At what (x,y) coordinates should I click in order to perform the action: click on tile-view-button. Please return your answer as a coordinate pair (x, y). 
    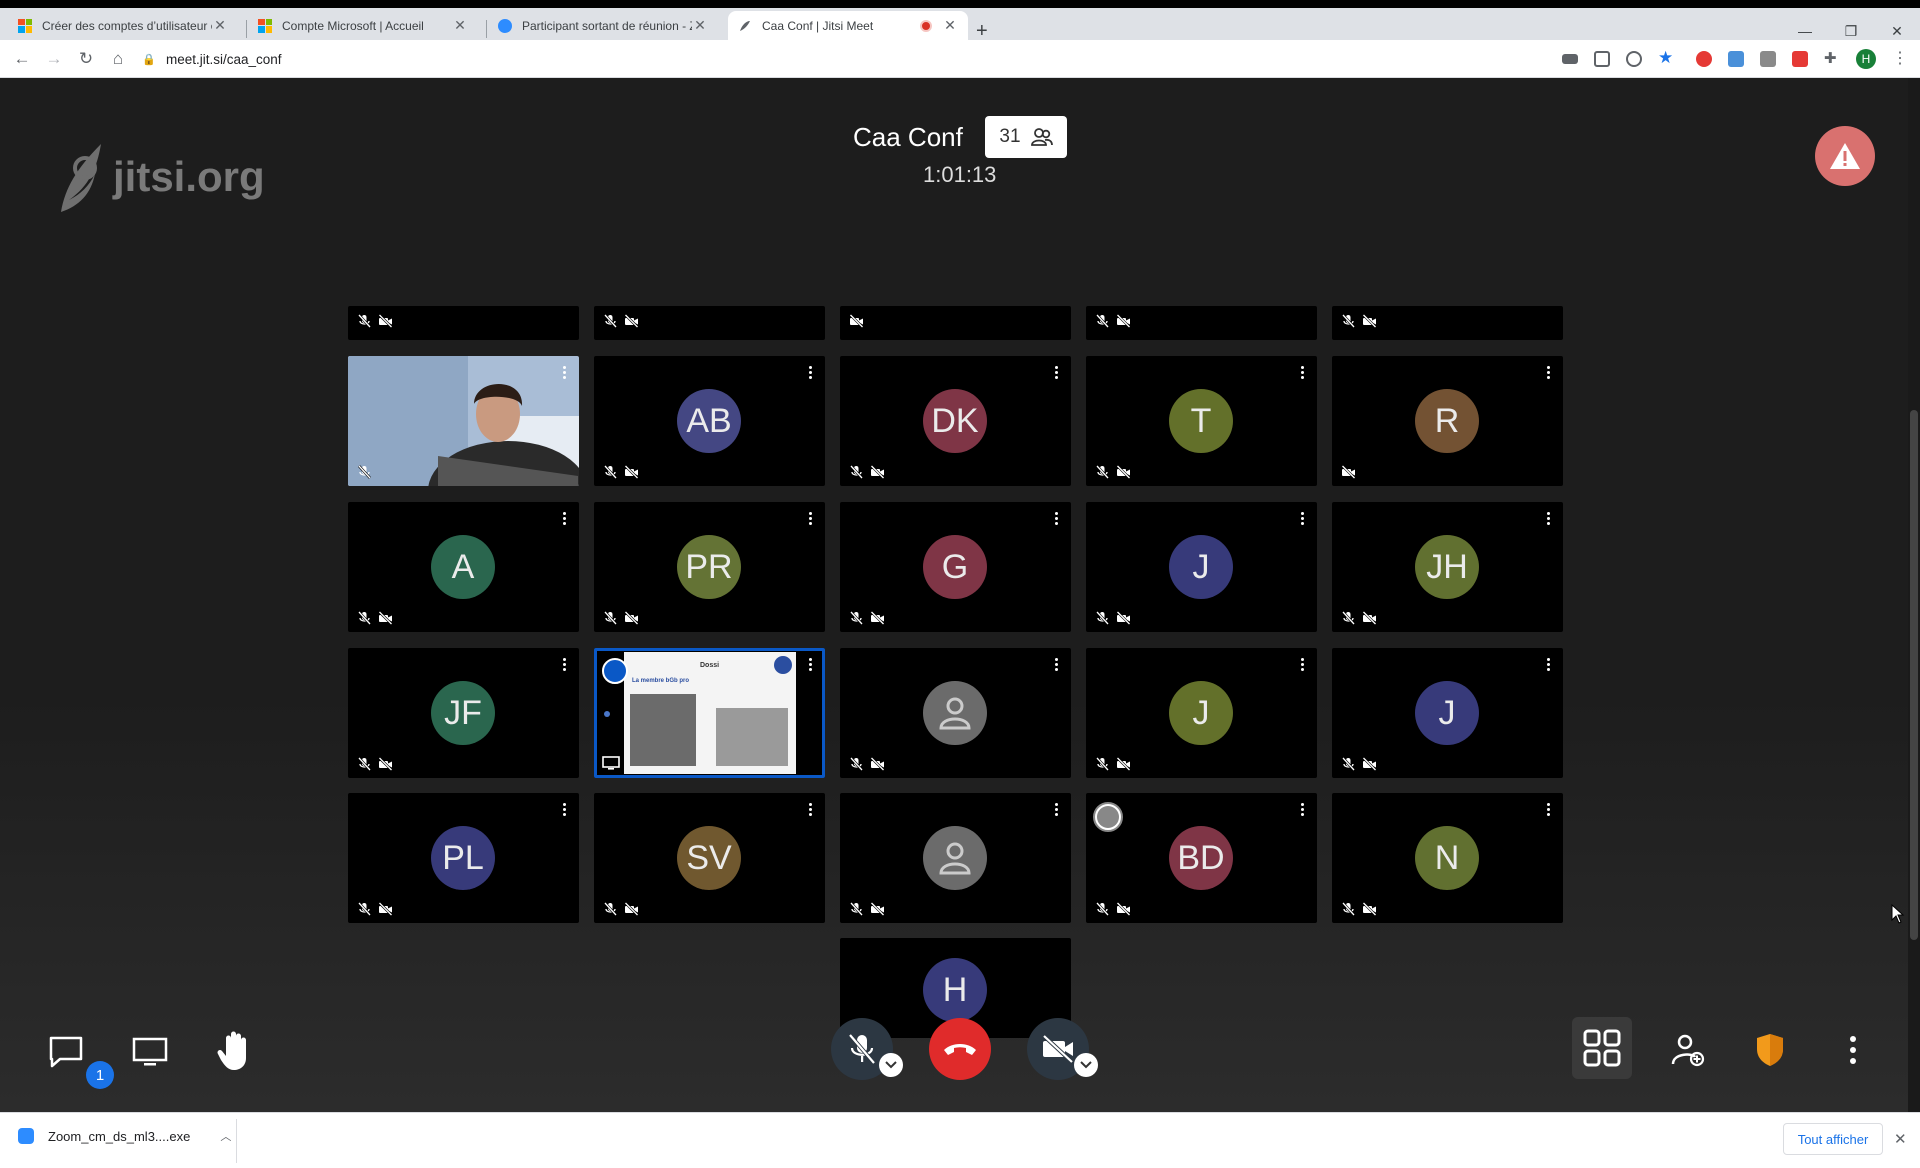
    Looking at the image, I should click on (1602, 1048).